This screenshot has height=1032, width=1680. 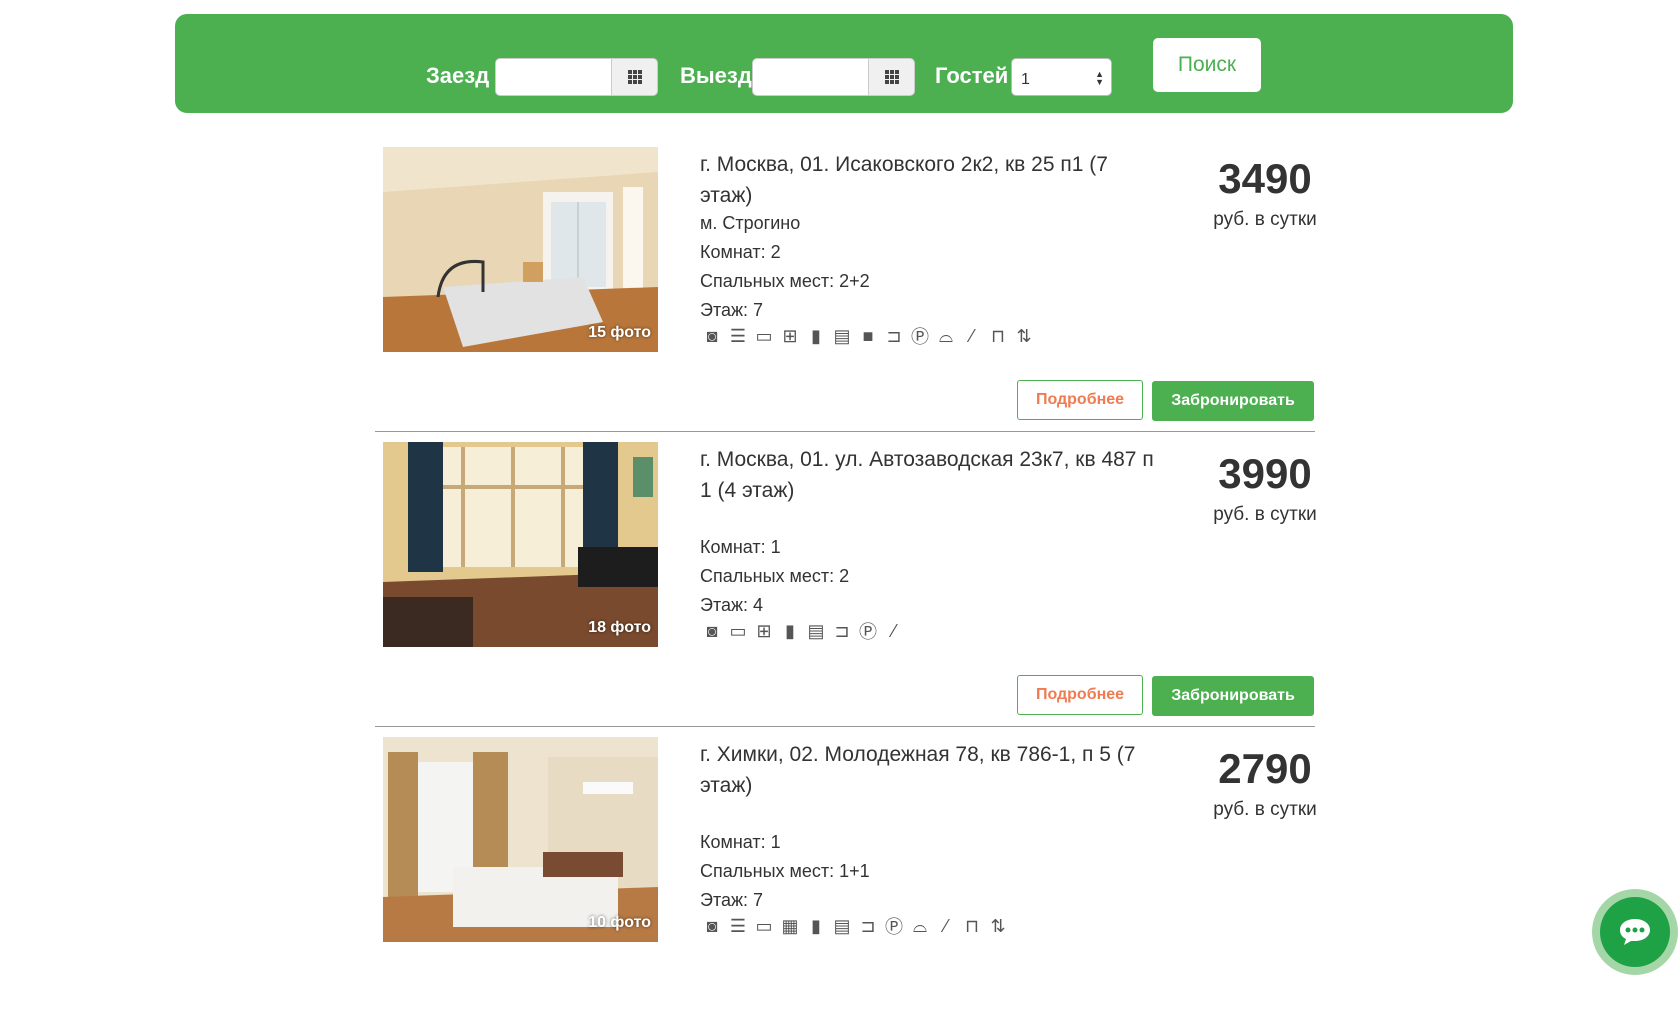 I want to click on listing-beds: Спальных мест: 2, so click(x=775, y=576).